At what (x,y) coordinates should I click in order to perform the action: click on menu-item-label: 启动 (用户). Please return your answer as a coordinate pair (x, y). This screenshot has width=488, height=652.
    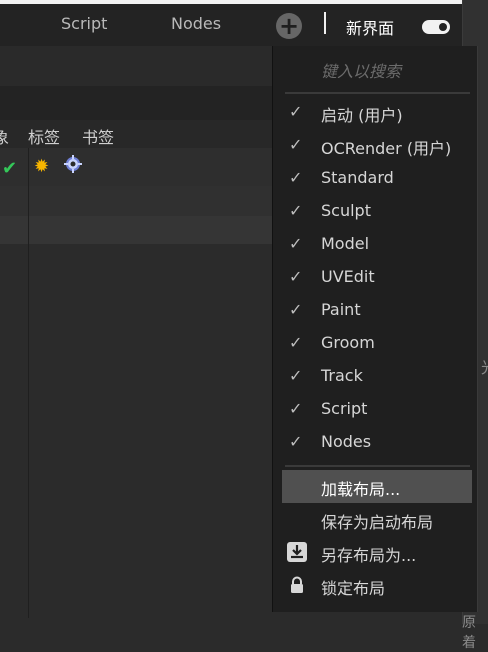
    Looking at the image, I should click on (362, 115).